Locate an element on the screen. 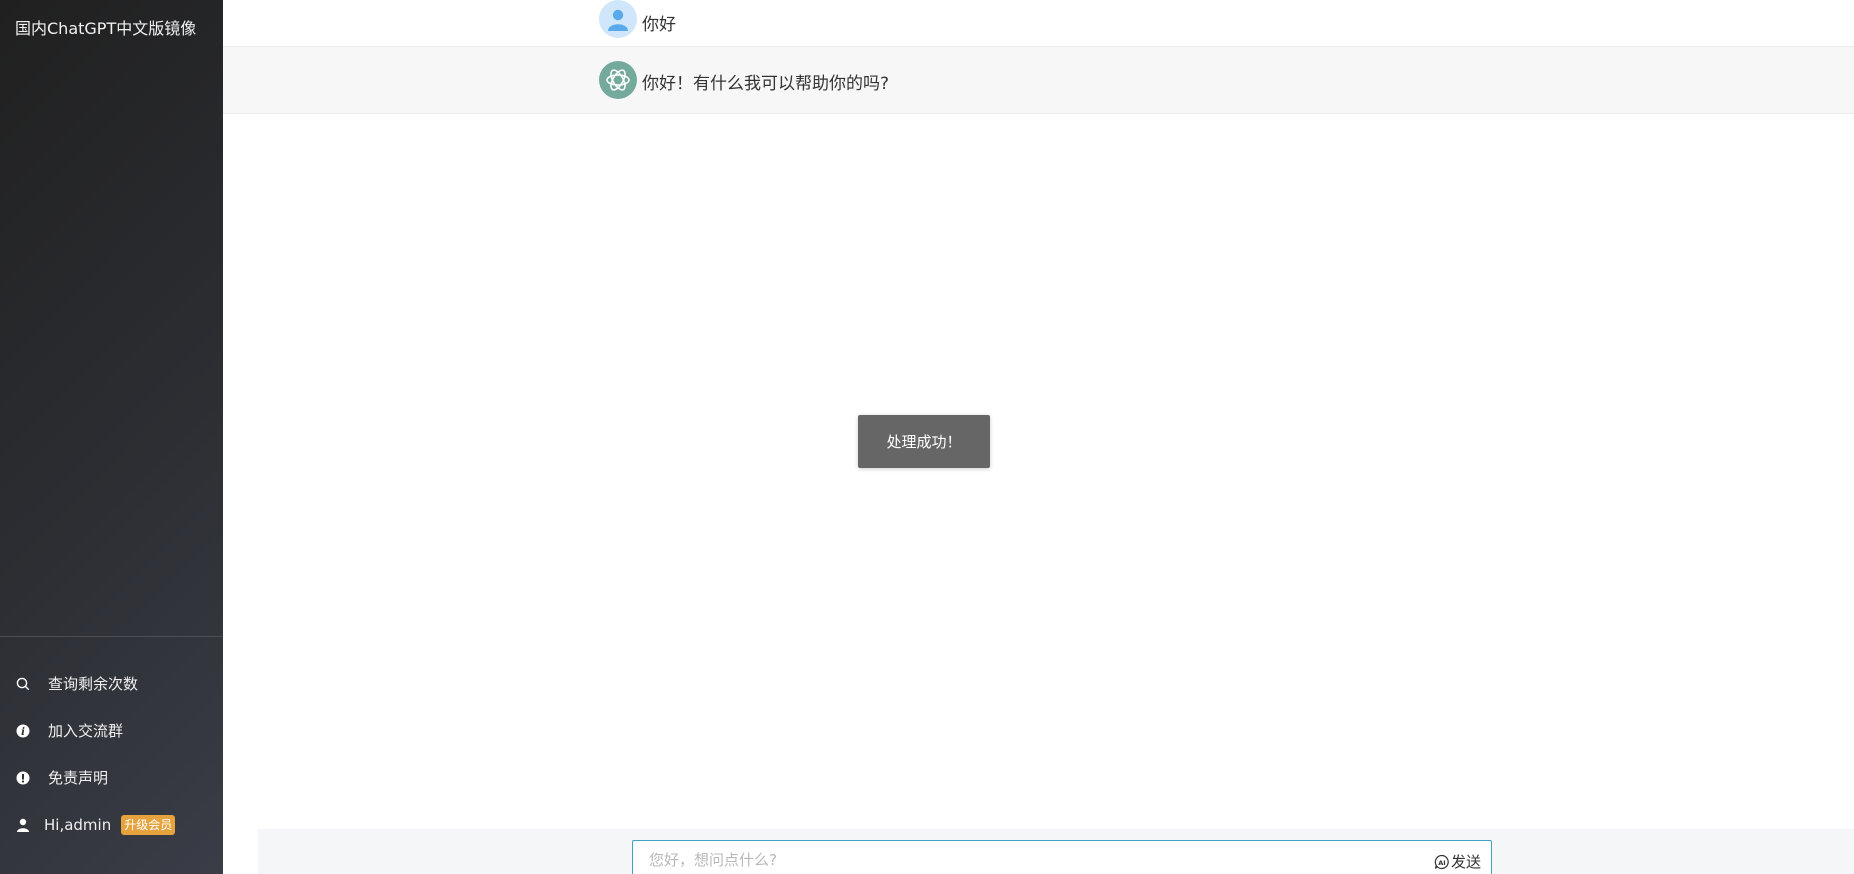 This screenshot has height=874, width=1854. info-icon: i is located at coordinates (23, 731).